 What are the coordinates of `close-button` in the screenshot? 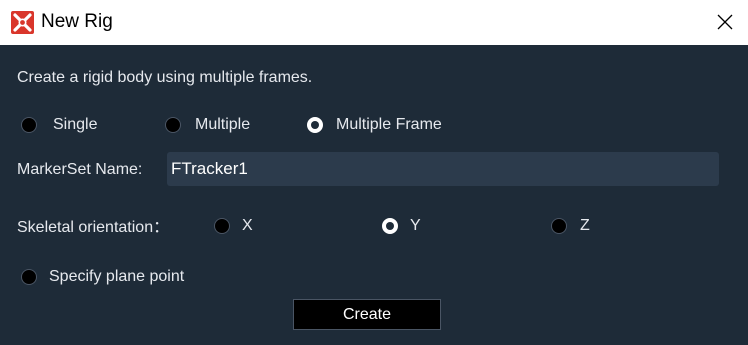 It's located at (725, 22).